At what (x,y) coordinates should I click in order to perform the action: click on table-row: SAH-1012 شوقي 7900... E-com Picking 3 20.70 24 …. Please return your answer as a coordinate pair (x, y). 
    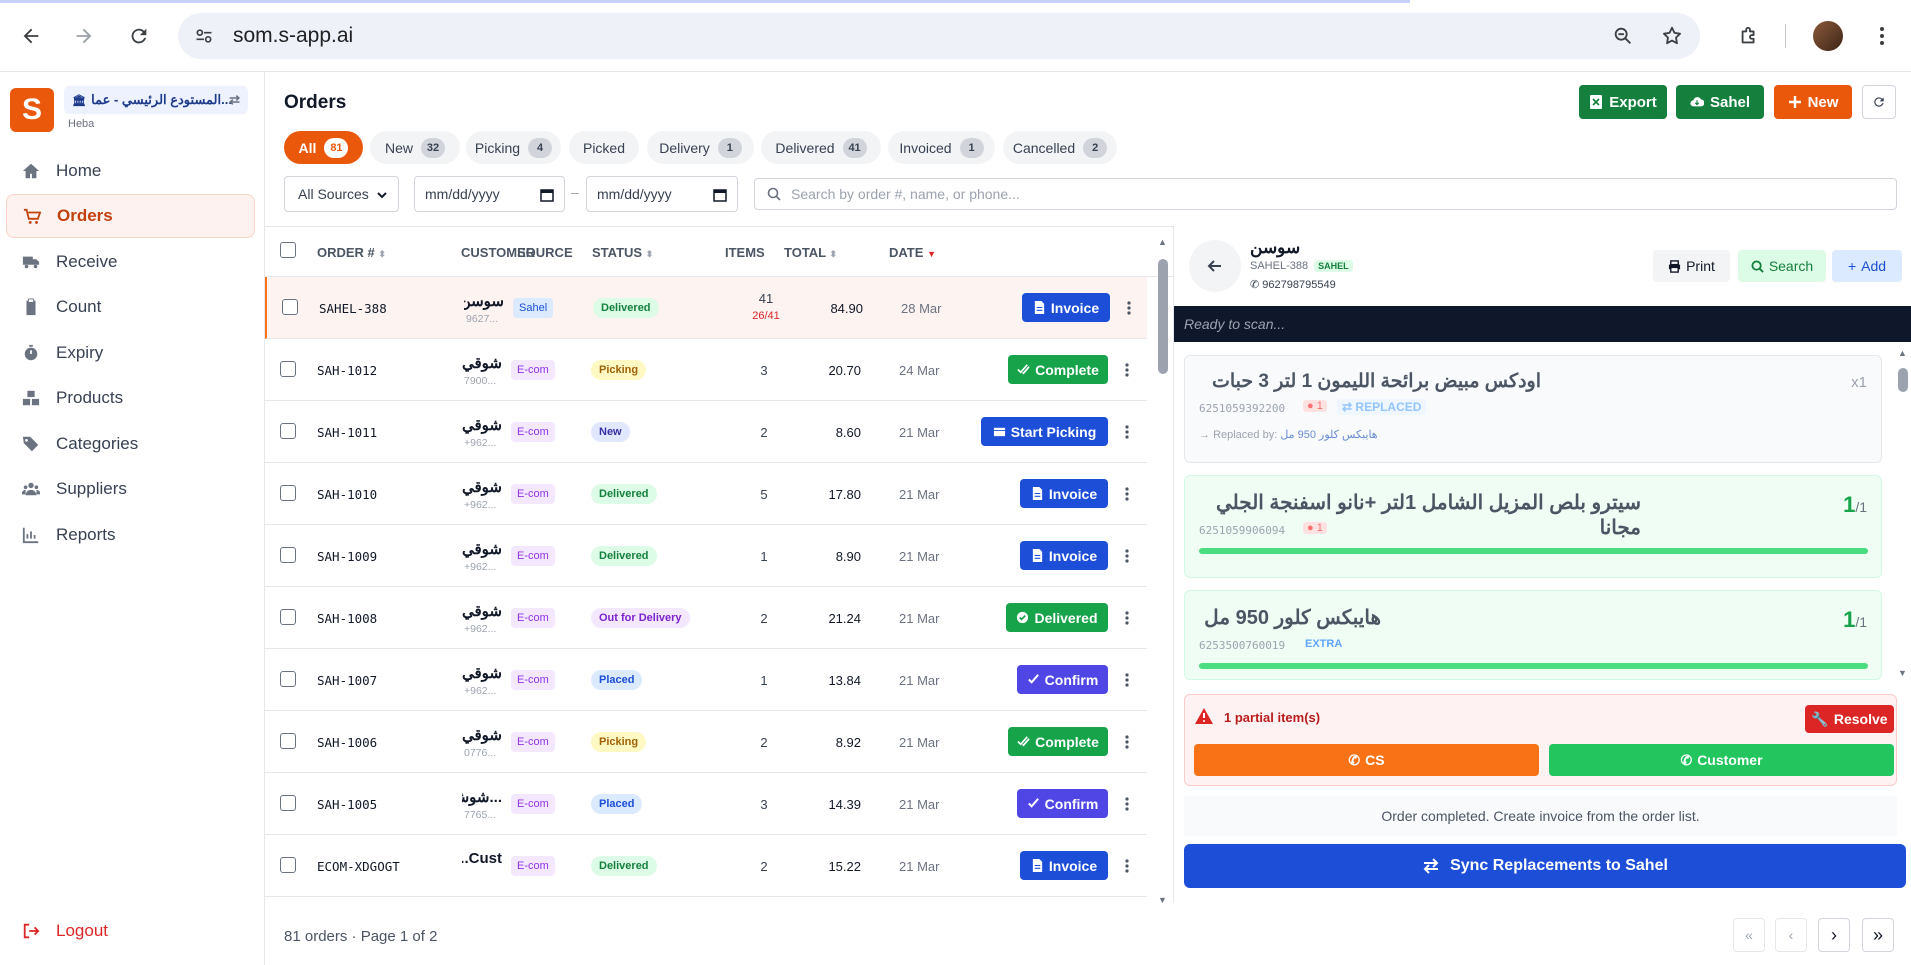
    Looking at the image, I should click on (706, 370).